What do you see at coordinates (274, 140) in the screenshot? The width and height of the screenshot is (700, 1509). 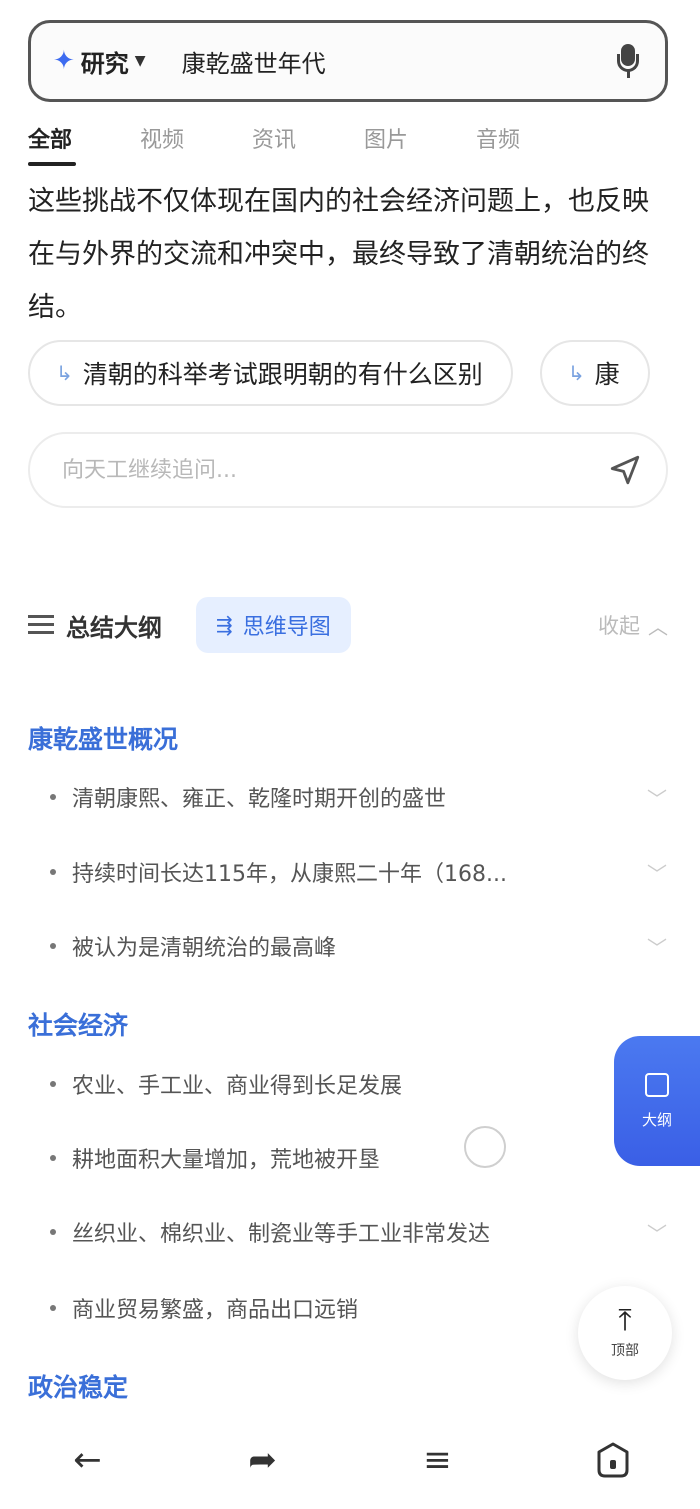 I see `tab-label: 资讯` at bounding box center [274, 140].